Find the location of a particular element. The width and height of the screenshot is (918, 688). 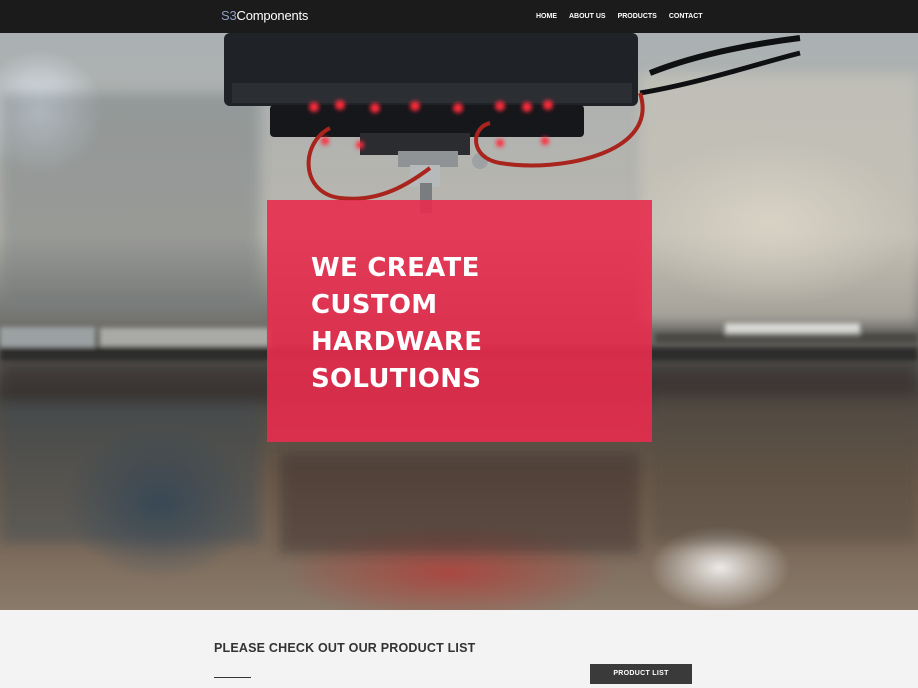

hero-headline-line-3: HARDWARE is located at coordinates (397, 342).